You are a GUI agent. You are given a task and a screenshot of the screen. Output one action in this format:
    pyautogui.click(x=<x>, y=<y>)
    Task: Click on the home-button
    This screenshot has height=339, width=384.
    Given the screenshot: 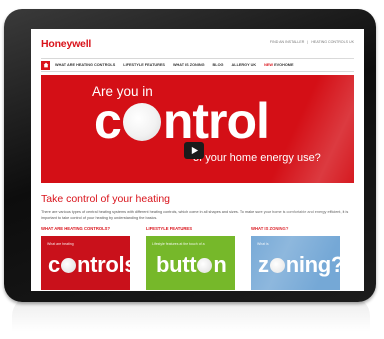 What is the action you would take?
    pyautogui.click(x=45, y=65)
    